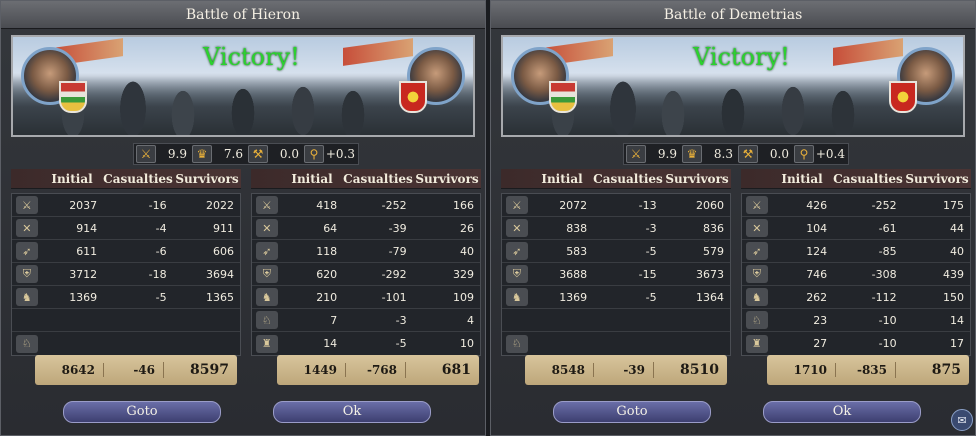 Image resolution: width=976 pixels, height=436 pixels. Describe the element at coordinates (320, 370) in the screenshot. I see `total-initial: 1449` at that location.